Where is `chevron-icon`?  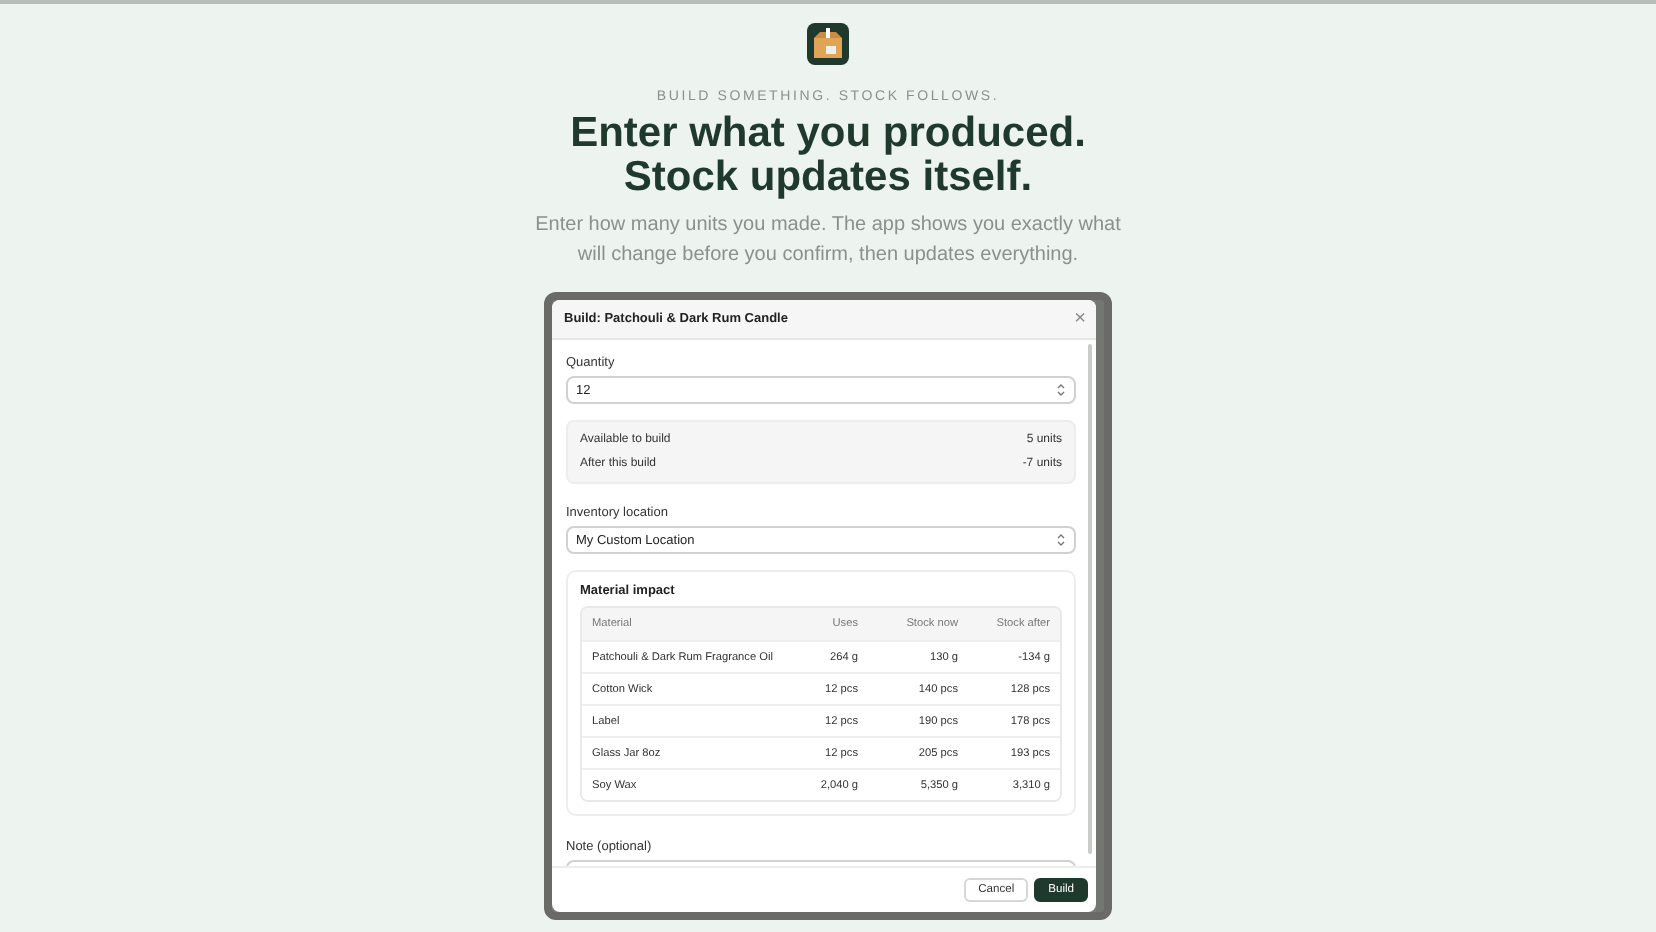
chevron-icon is located at coordinates (1061, 540).